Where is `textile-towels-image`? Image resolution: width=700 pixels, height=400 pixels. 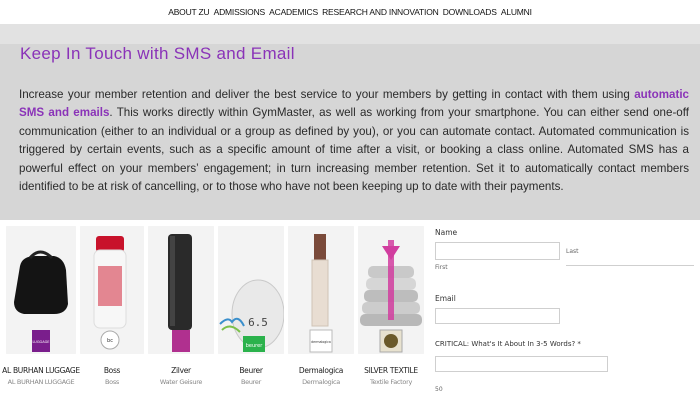 textile-towels-image is located at coordinates (391, 290).